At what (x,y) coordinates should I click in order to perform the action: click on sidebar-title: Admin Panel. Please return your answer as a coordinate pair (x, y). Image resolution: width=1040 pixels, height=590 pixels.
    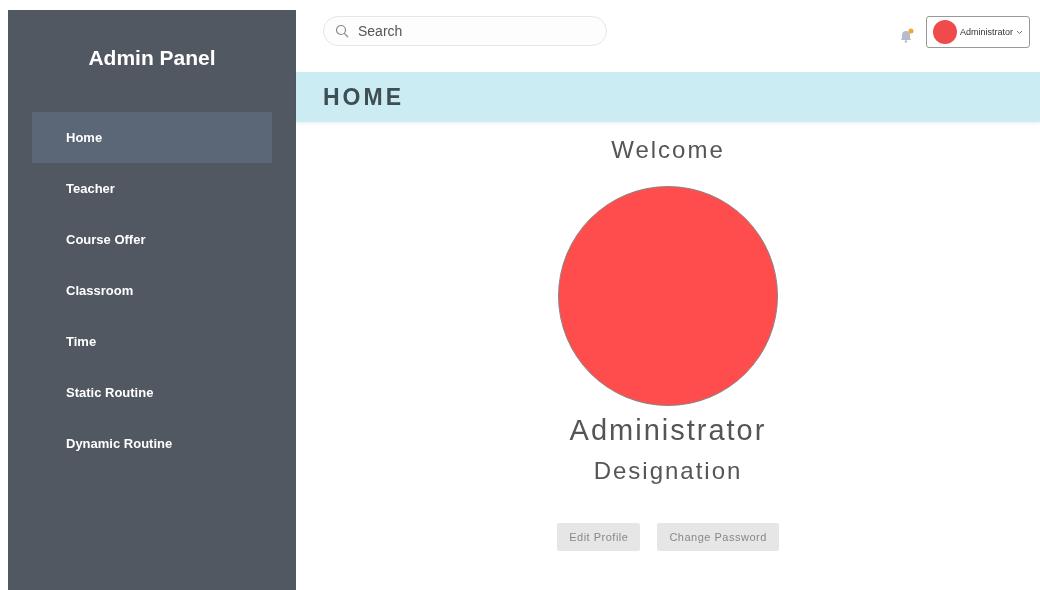
    Looking at the image, I should click on (152, 58).